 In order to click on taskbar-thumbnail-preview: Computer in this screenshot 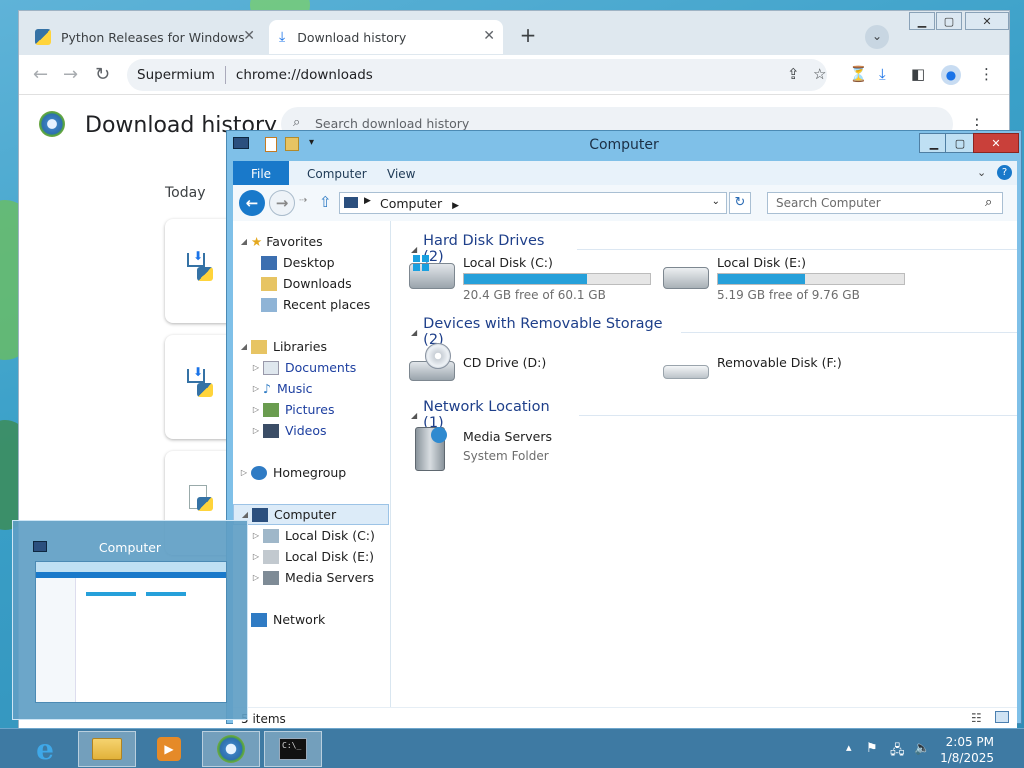, I will do `click(130, 620)`.